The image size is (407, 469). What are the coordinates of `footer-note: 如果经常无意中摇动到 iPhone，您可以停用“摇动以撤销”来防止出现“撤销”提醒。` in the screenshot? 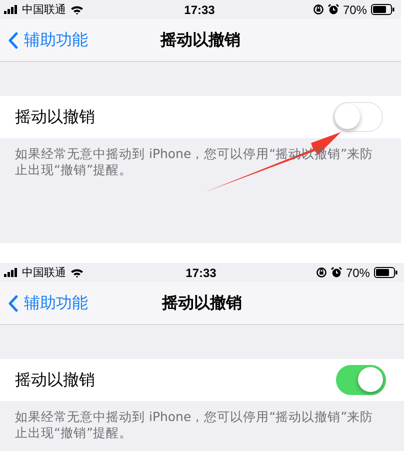 It's located at (194, 425).